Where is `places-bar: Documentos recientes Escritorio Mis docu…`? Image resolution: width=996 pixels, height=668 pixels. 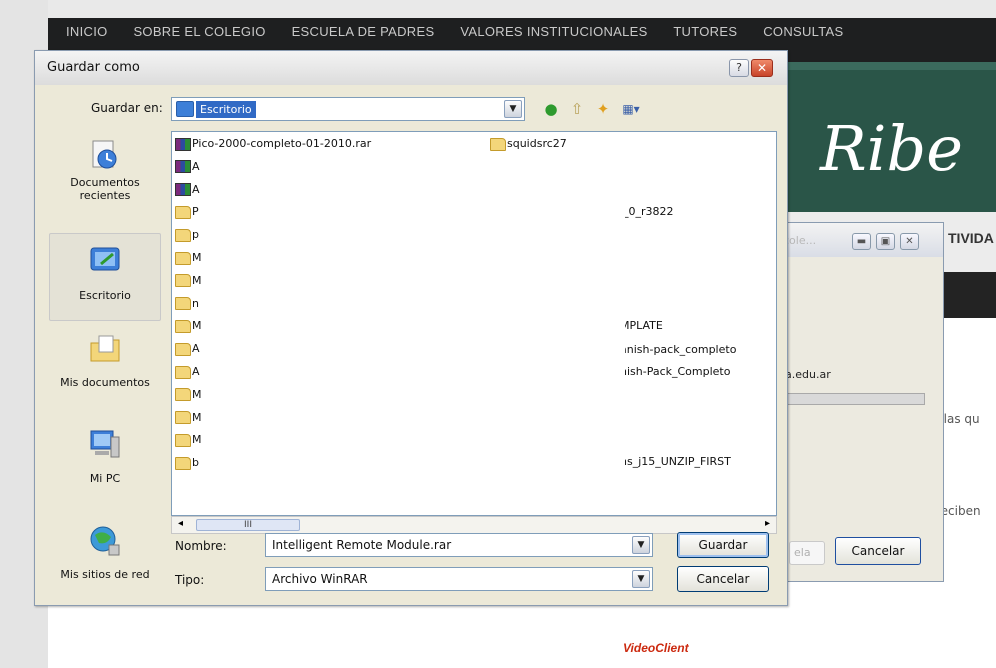
places-bar: Documentos recientes Escritorio Mis docu… is located at coordinates (105, 366).